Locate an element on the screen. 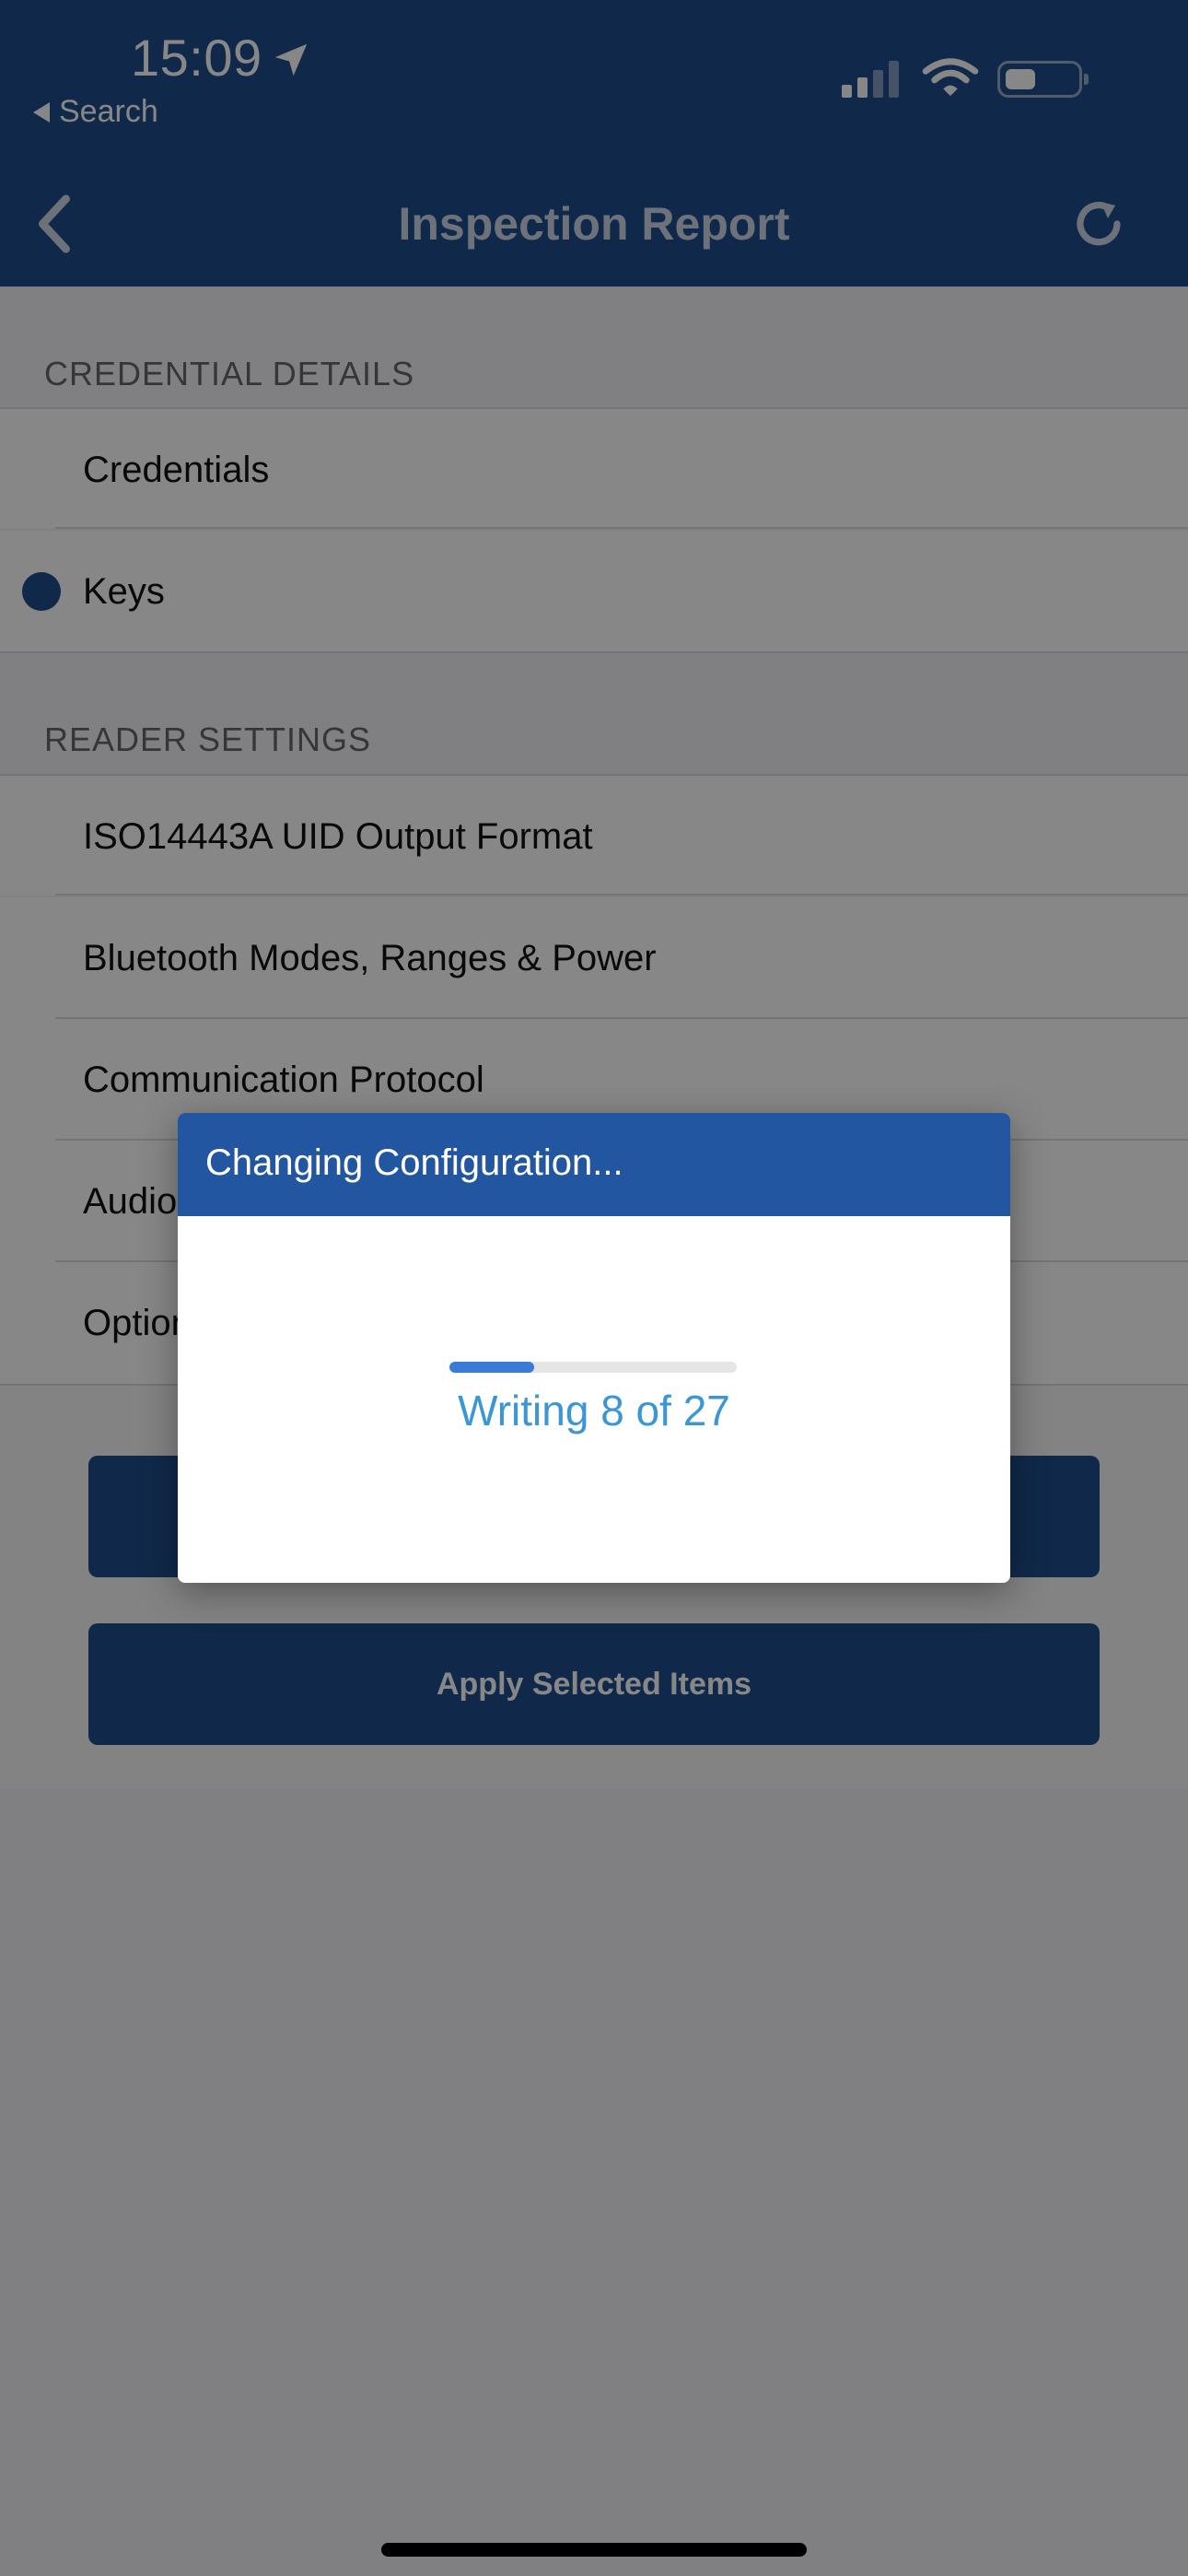 Image resolution: width=1188 pixels, height=2576 pixels. progress-bar-fill is located at coordinates (492, 1367).